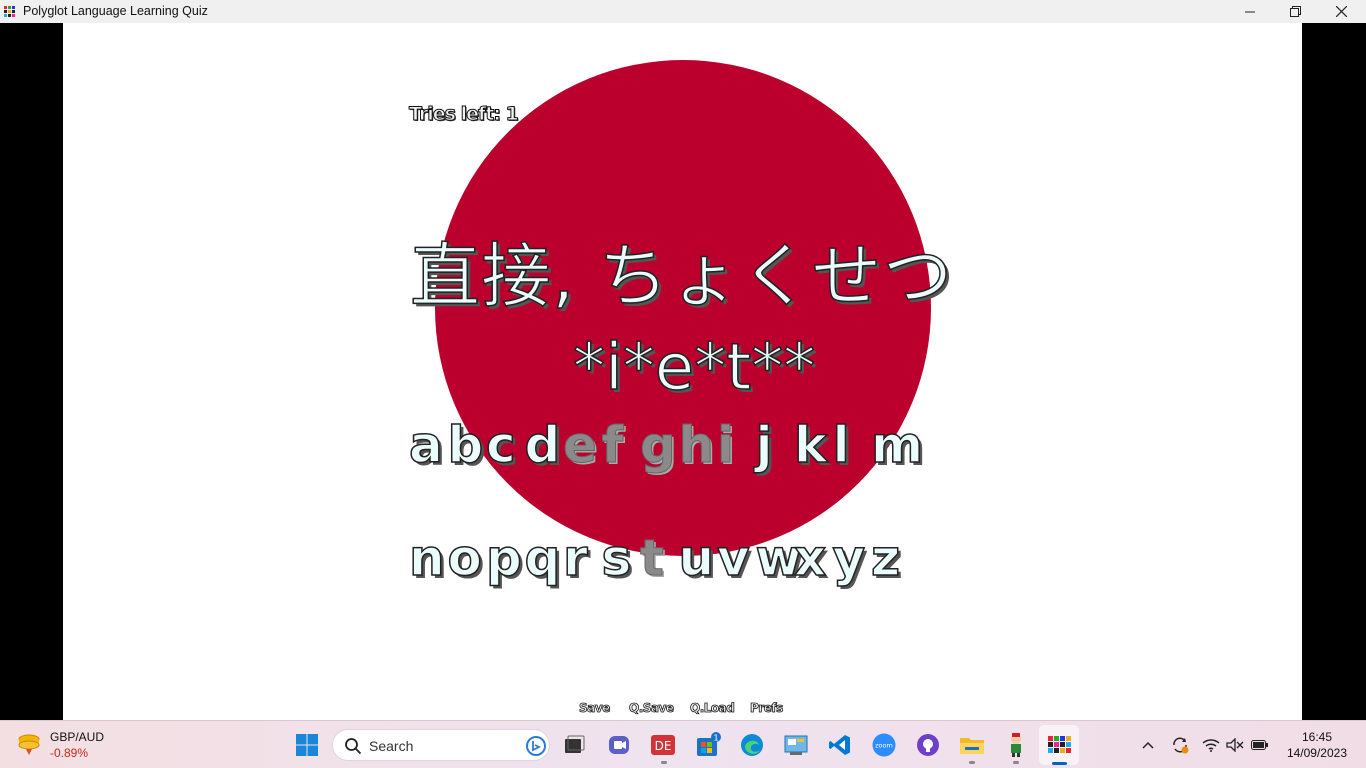  I want to click on restore-icon, so click(1295, 11).